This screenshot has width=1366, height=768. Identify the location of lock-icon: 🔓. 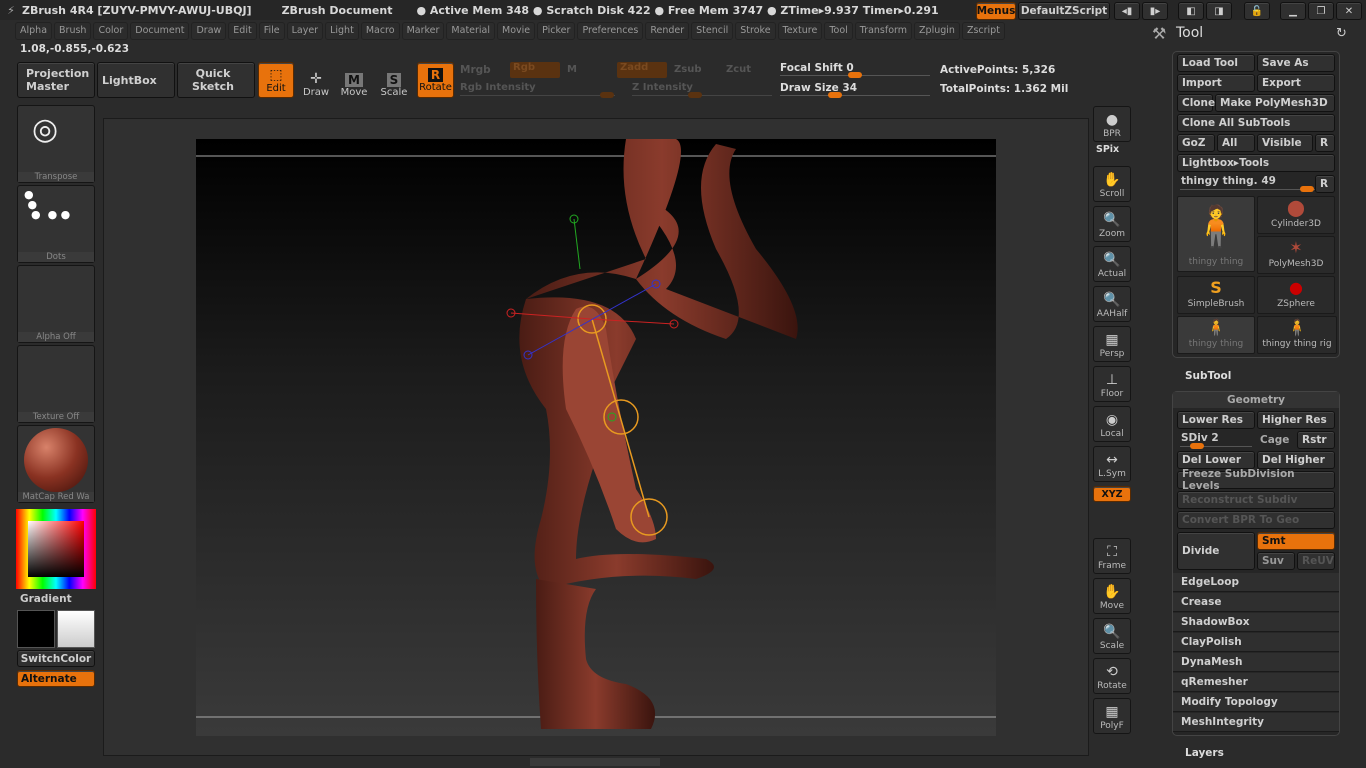
(1257, 11).